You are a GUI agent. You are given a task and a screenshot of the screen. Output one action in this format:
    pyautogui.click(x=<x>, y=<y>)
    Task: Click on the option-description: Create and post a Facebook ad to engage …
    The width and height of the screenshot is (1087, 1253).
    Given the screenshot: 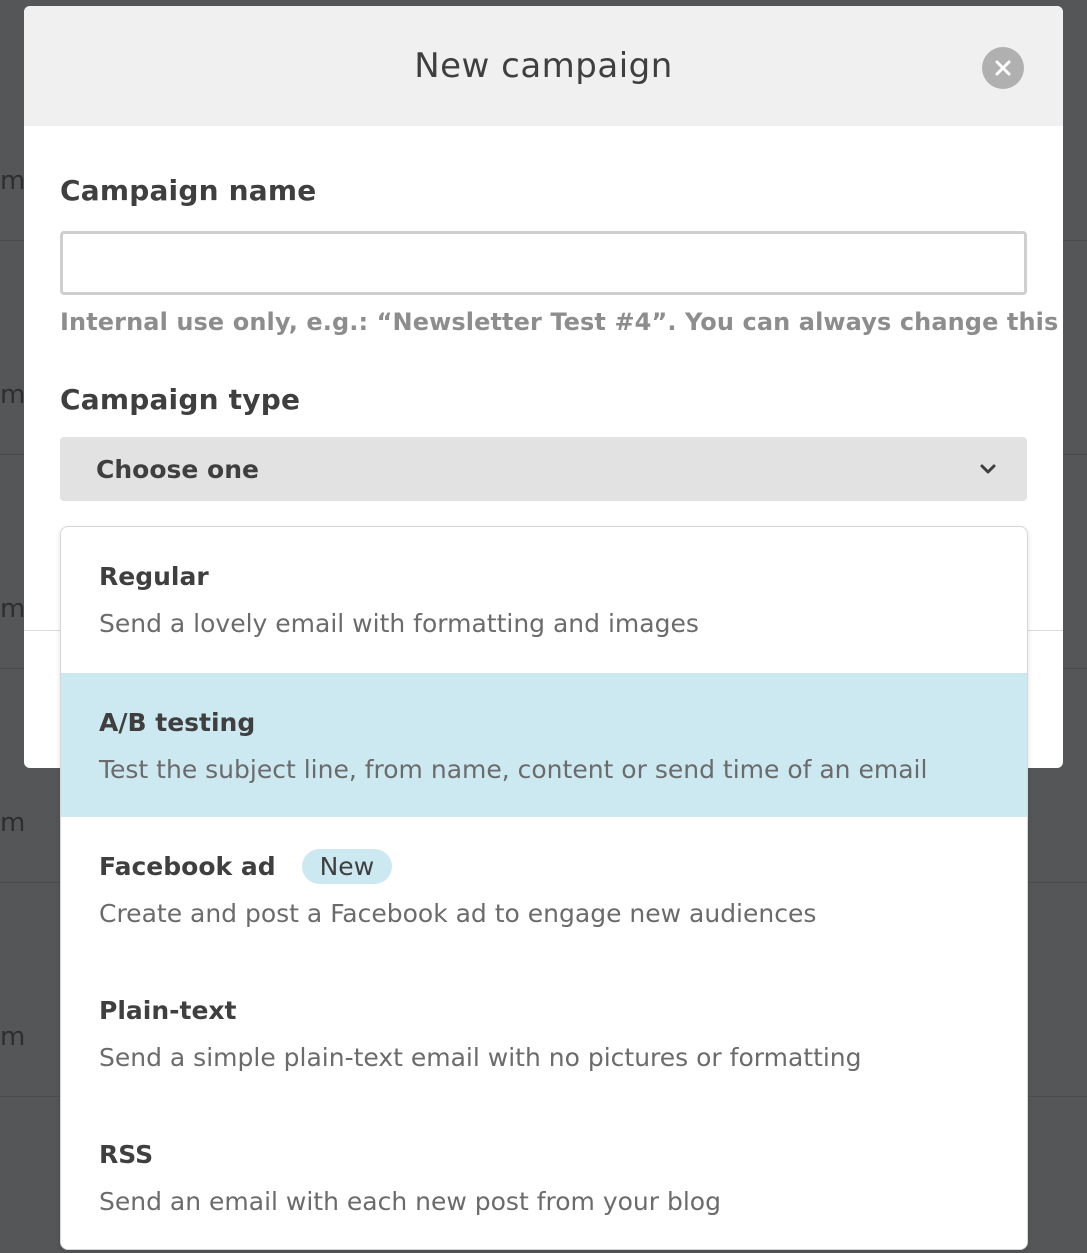 What is the action you would take?
    pyautogui.click(x=458, y=913)
    